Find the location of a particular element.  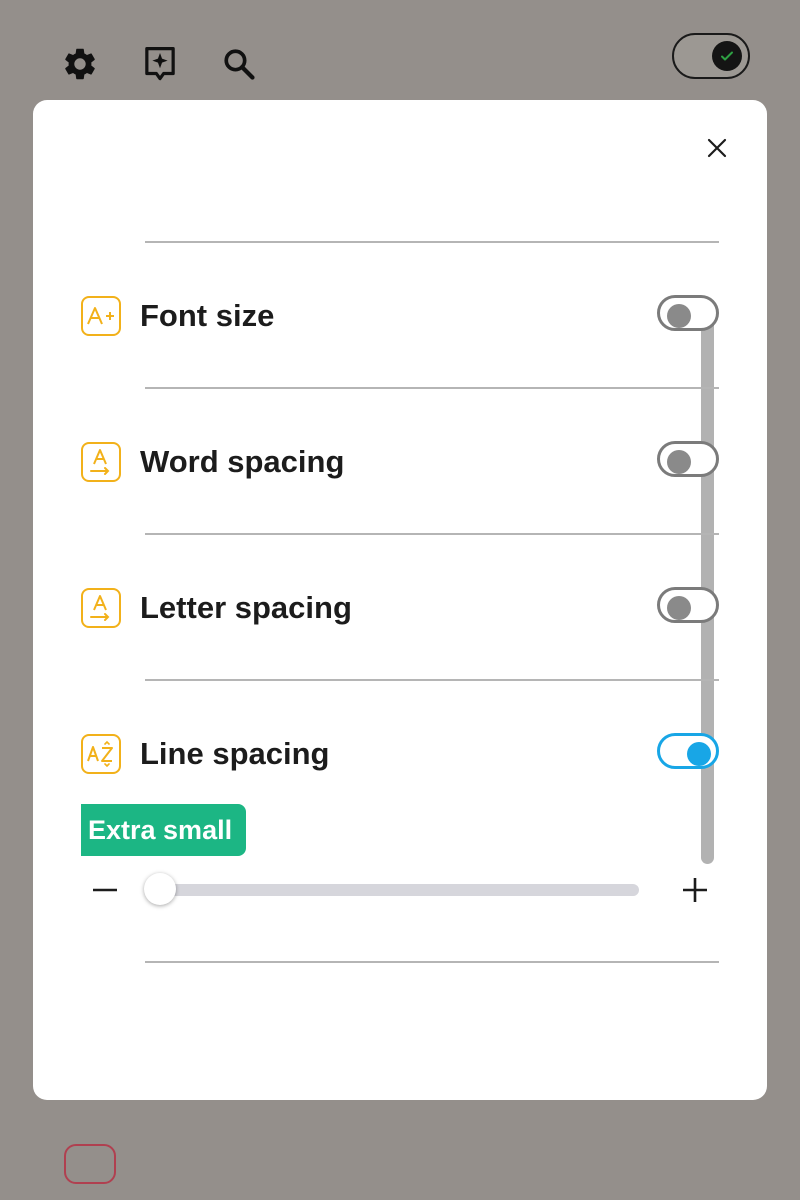

setting-row-letter-spacing: Letter spacing is located at coordinates (401, 608).